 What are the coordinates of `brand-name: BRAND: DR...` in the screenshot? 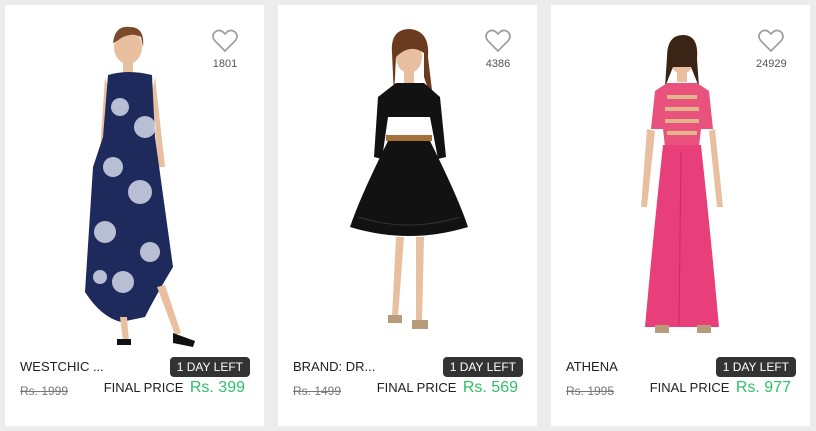 It's located at (353, 366).